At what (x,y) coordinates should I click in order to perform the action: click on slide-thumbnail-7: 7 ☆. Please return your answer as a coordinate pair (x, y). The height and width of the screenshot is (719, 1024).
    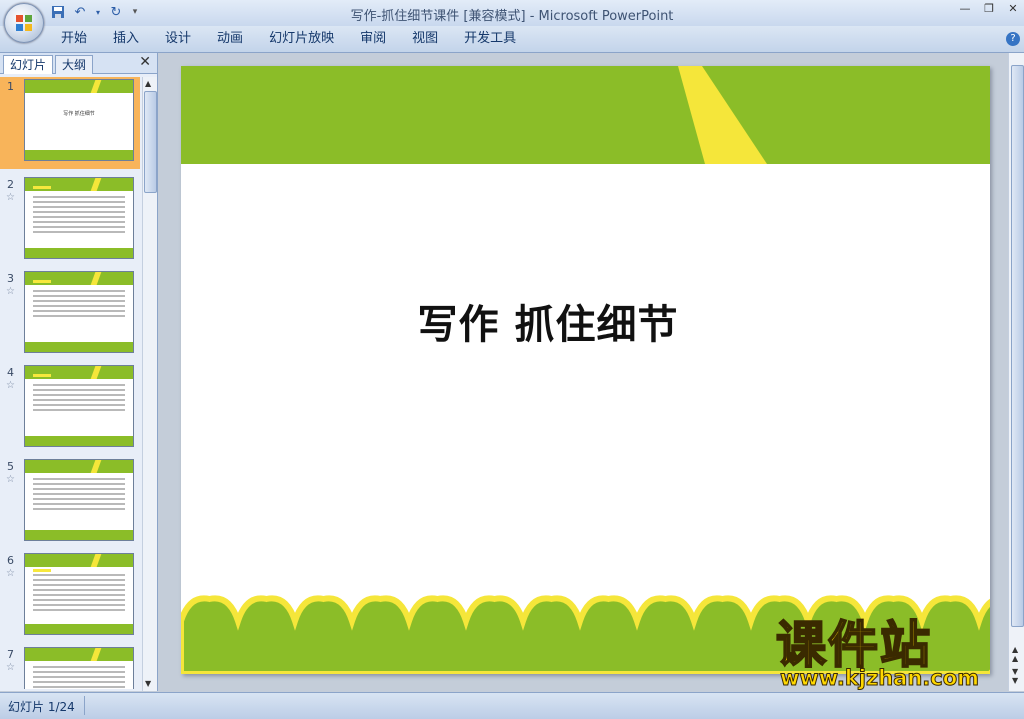
    Looking at the image, I should click on (70, 667).